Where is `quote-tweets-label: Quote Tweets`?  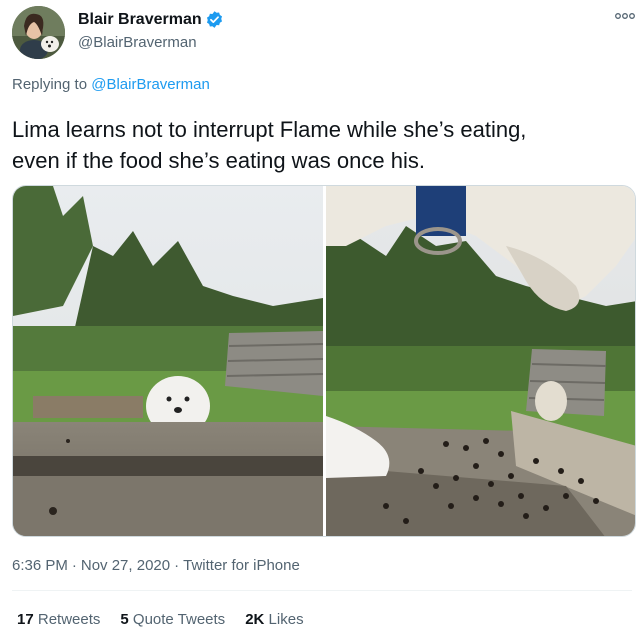
quote-tweets-label: Quote Tweets is located at coordinates (179, 619).